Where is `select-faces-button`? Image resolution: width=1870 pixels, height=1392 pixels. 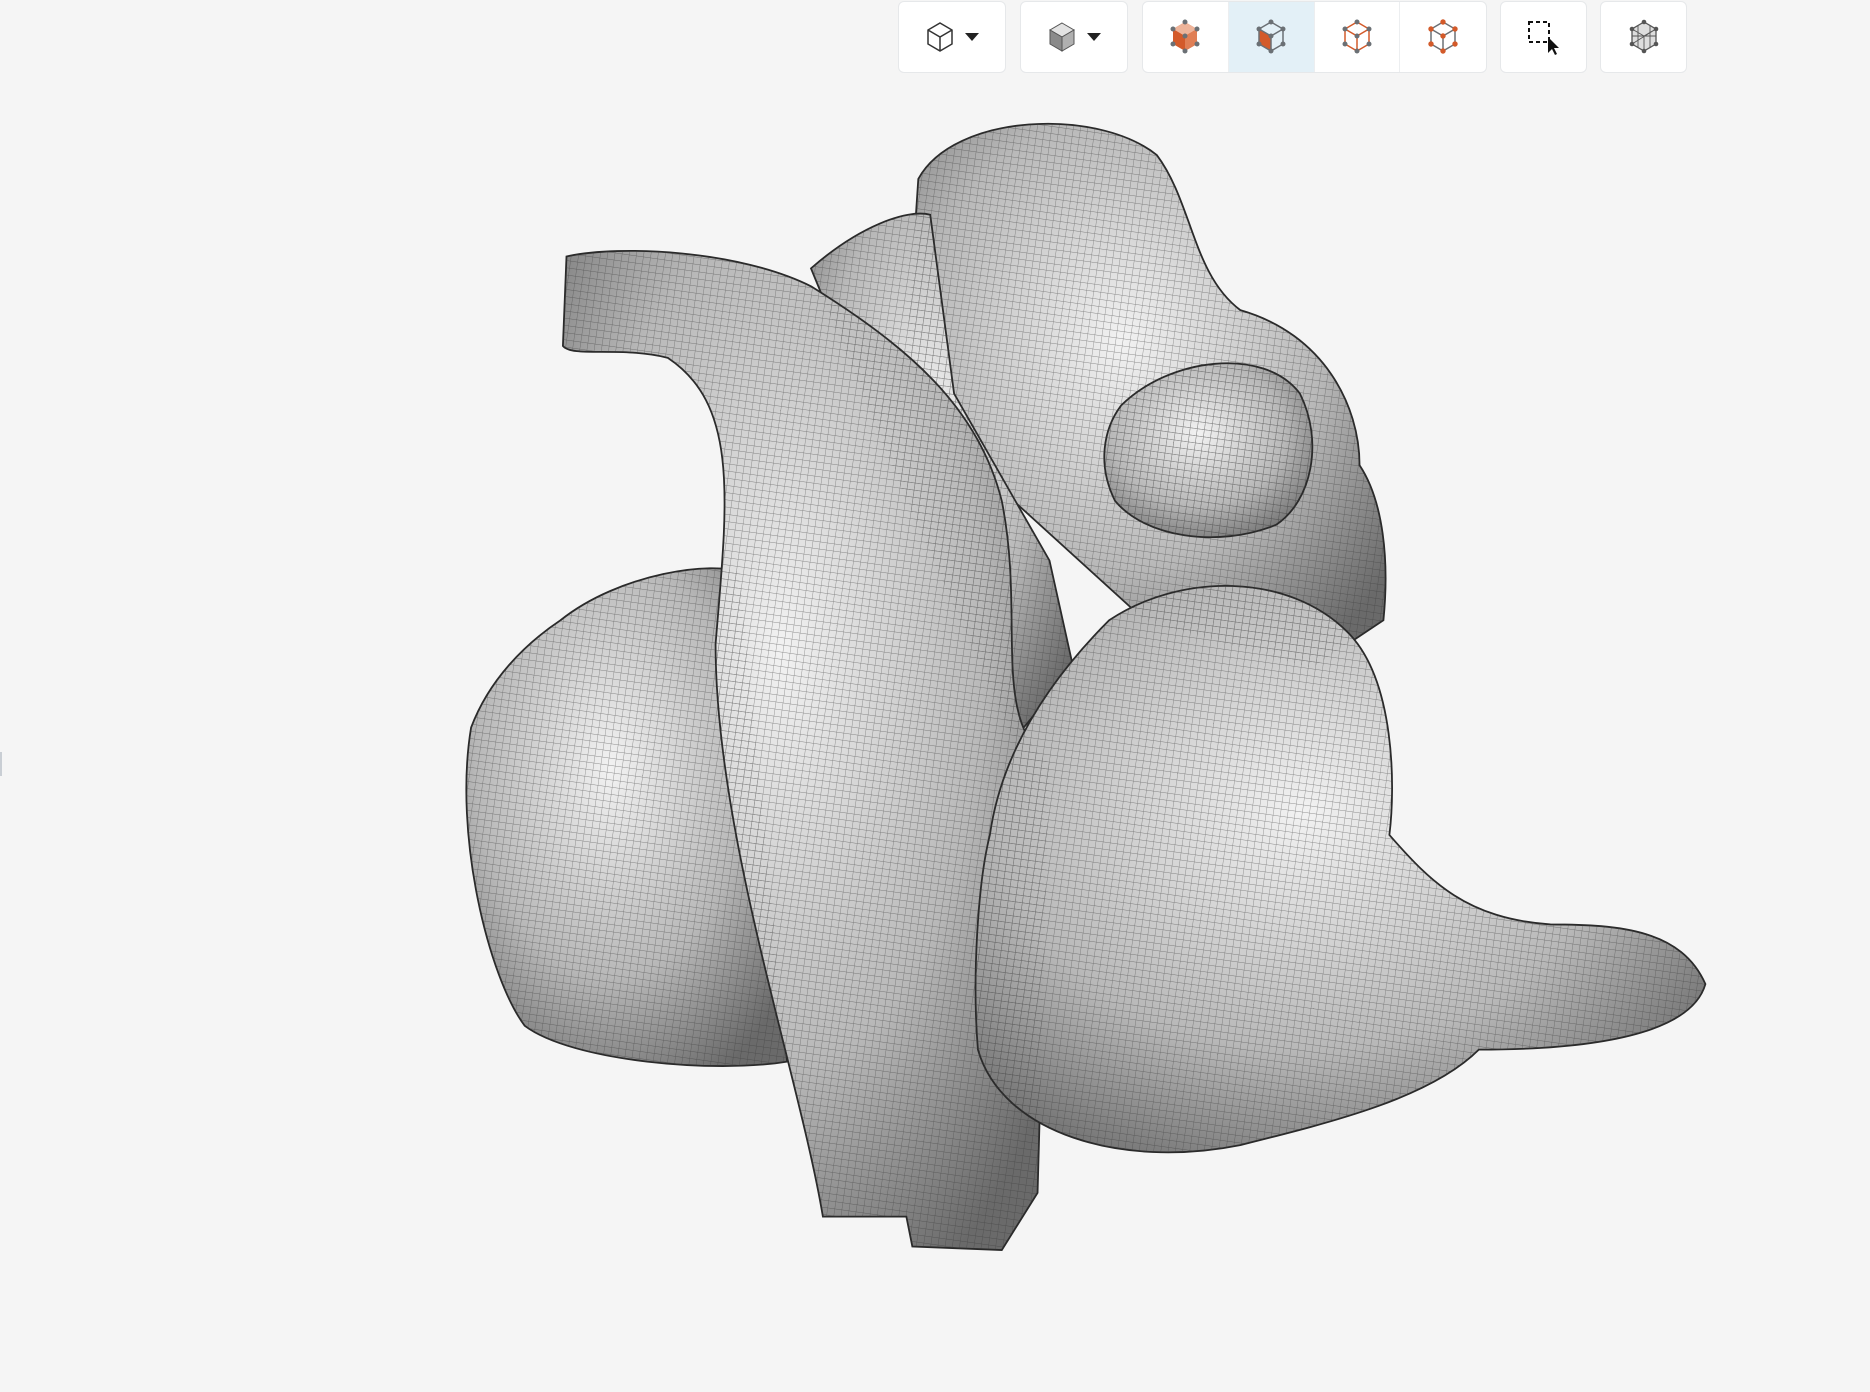 select-faces-button is located at coordinates (1271, 37).